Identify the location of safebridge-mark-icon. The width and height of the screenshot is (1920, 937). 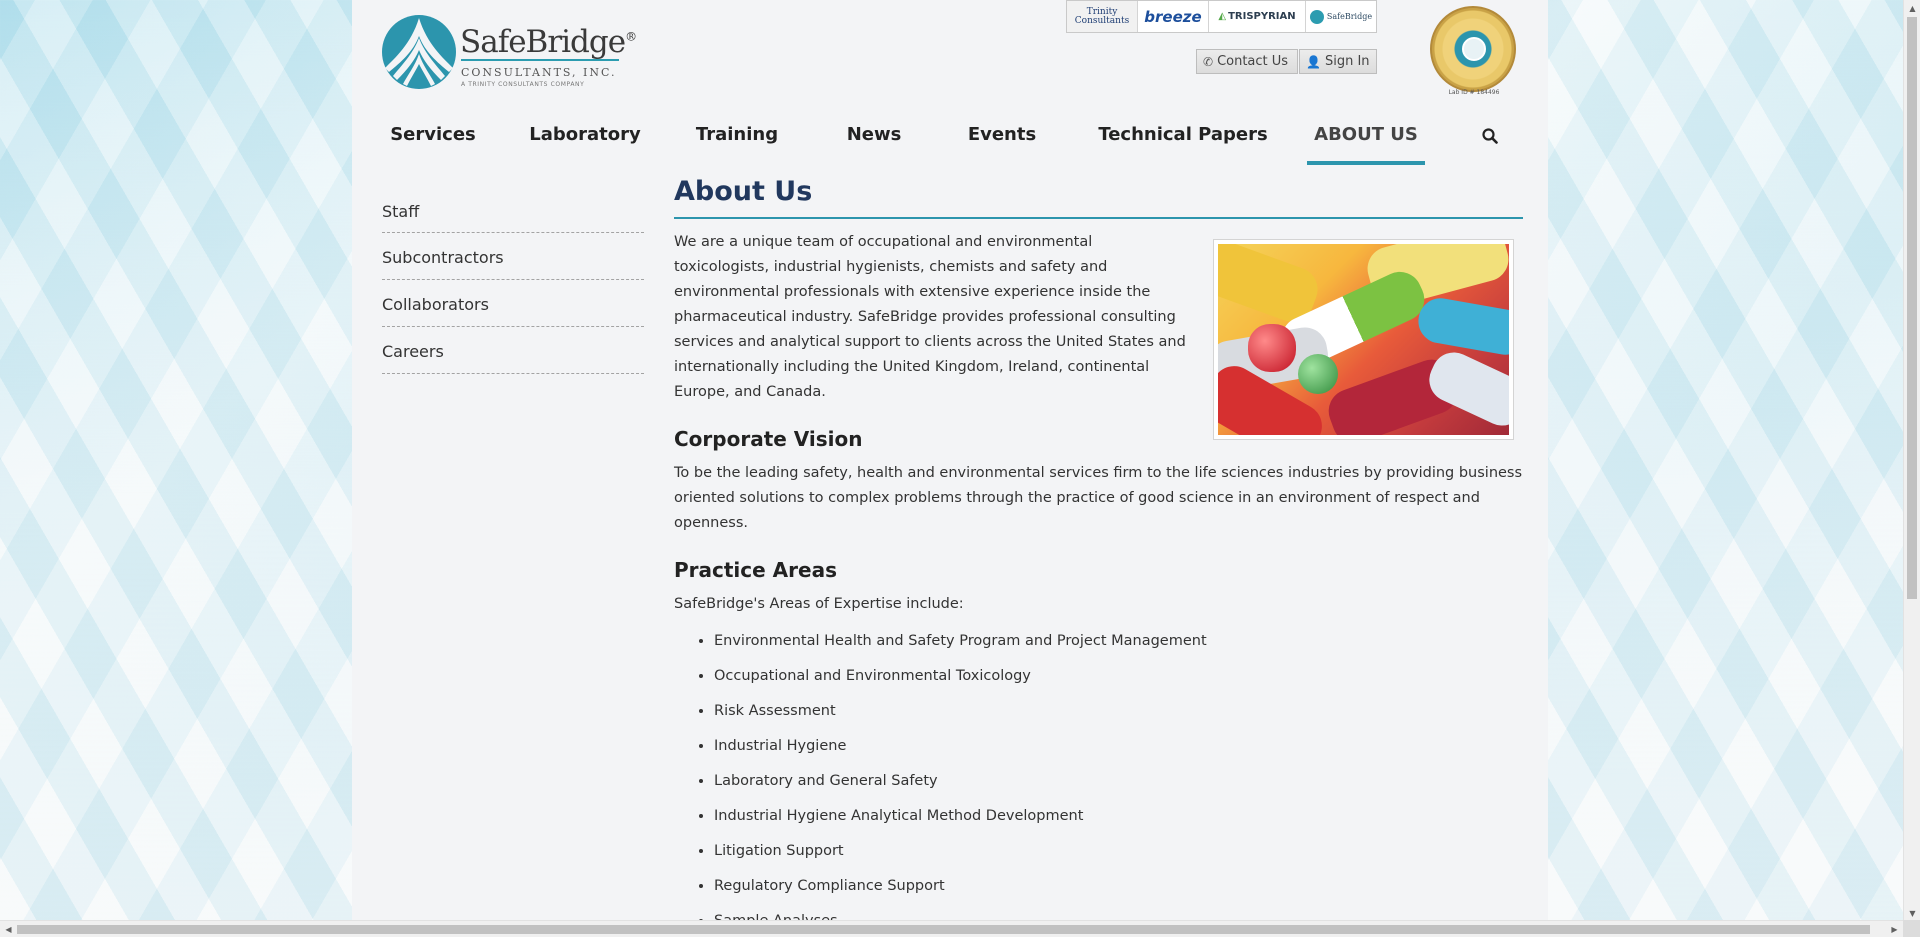
(1316, 16).